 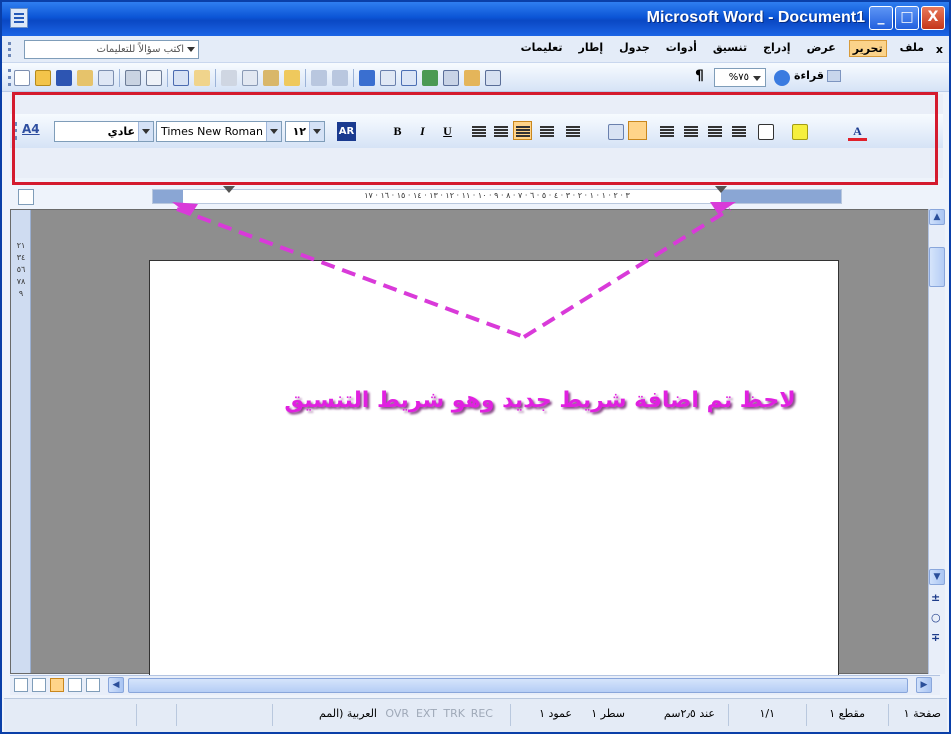 I want to click on status-ext: EXT, so click(x=426, y=713).